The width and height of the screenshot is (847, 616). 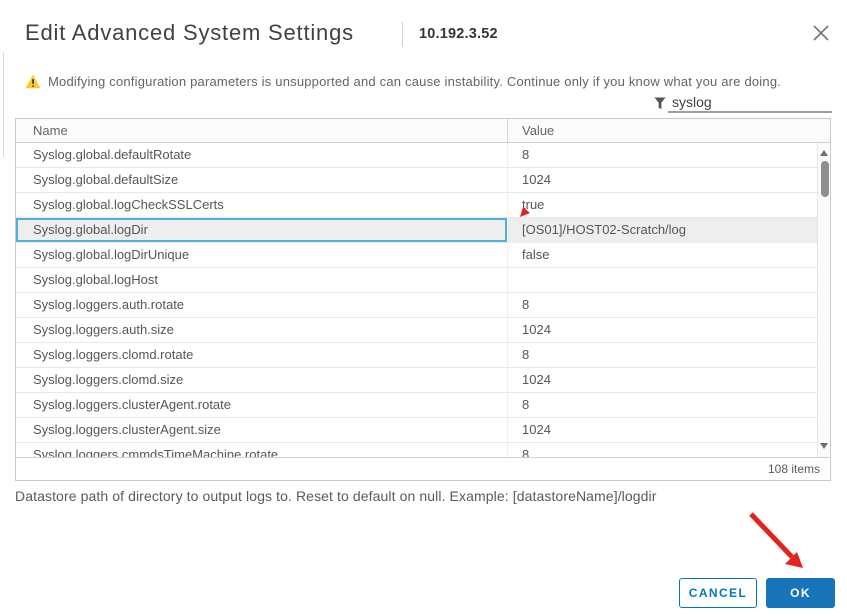 I want to click on table-row: Syslog.global.defaultRotate 8, so click(x=423, y=155).